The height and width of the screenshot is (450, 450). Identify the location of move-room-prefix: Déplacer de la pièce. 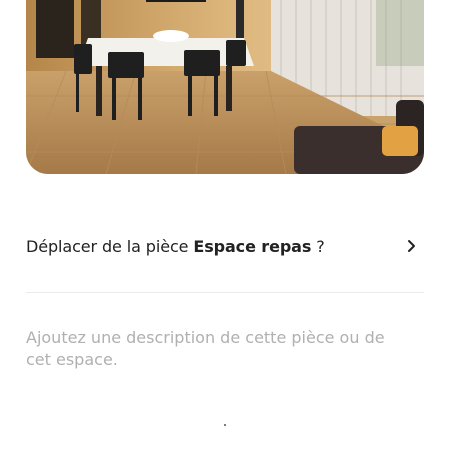
(110, 246).